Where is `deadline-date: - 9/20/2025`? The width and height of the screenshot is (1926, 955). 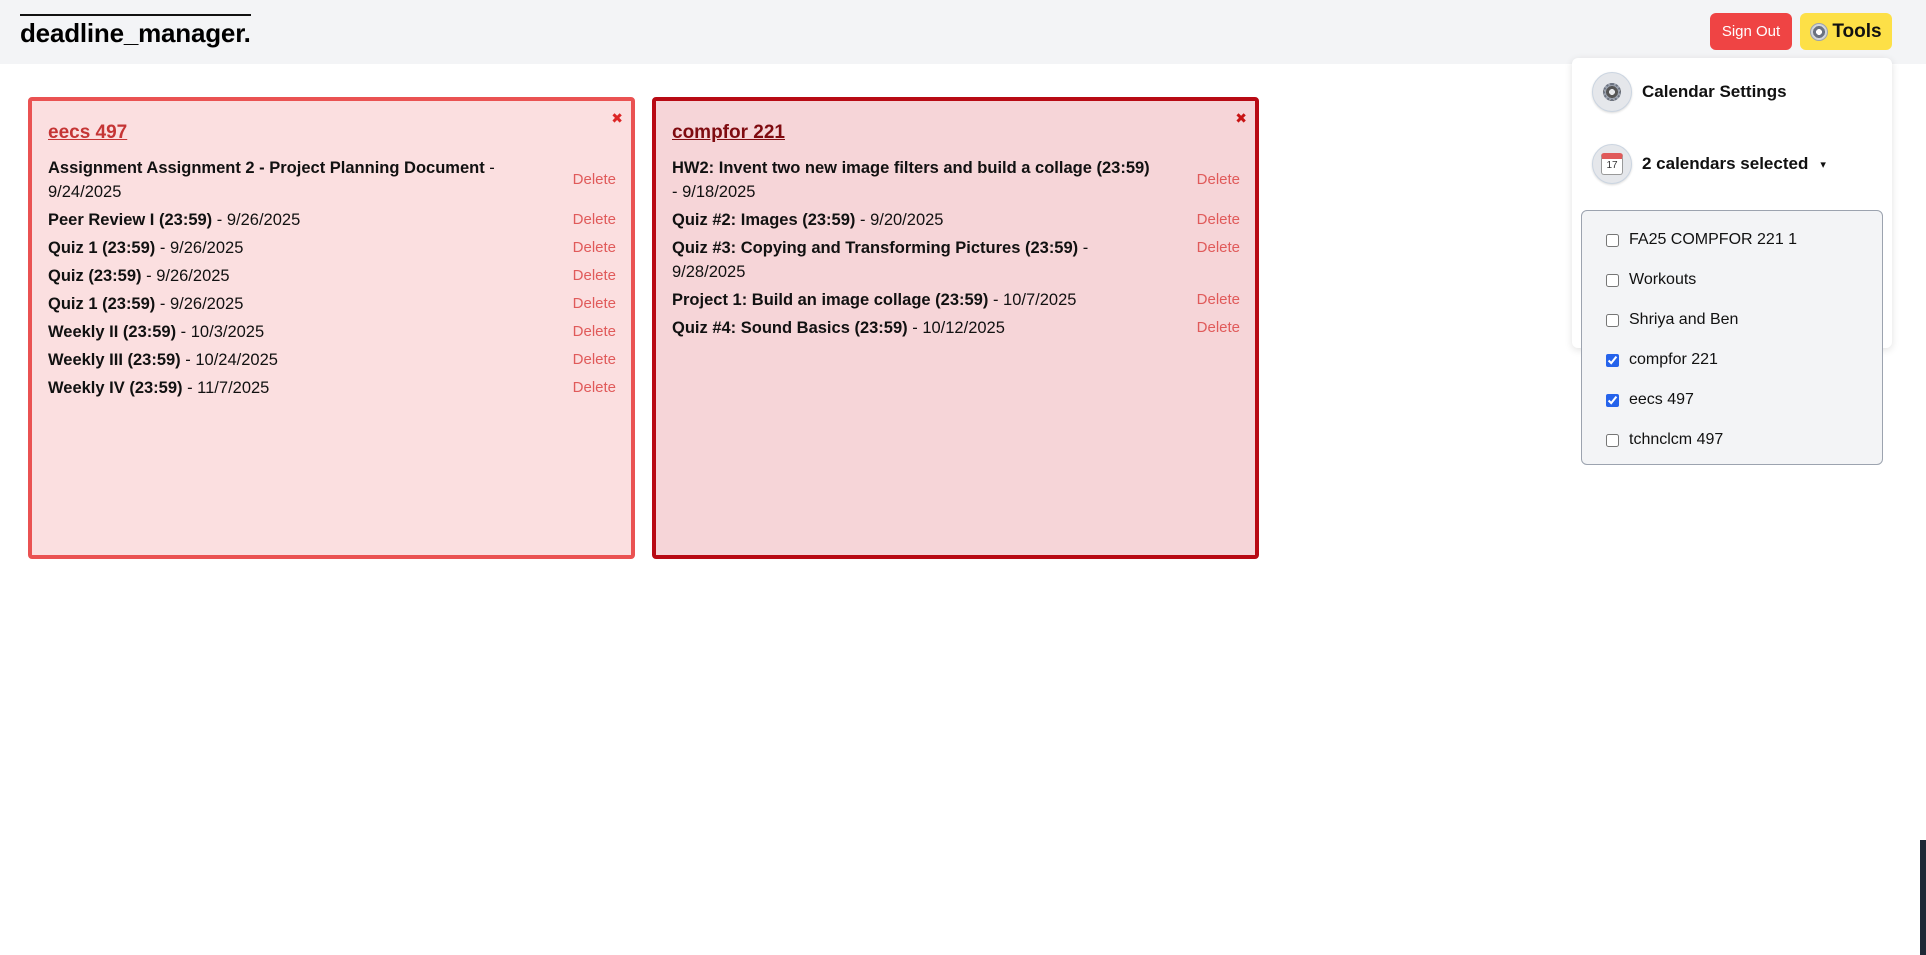
deadline-date: - 9/20/2025 is located at coordinates (899, 220).